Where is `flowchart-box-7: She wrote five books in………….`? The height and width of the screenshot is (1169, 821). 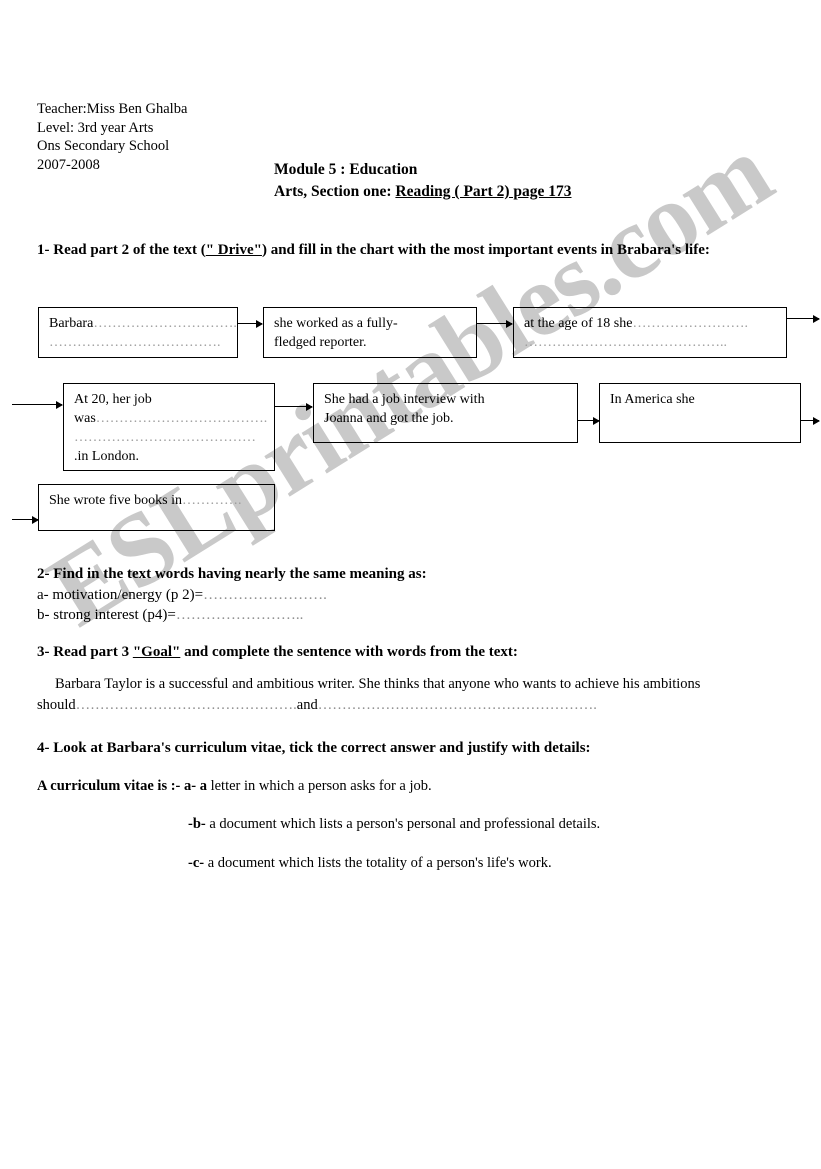 flowchart-box-7: She wrote five books in…………. is located at coordinates (156, 507).